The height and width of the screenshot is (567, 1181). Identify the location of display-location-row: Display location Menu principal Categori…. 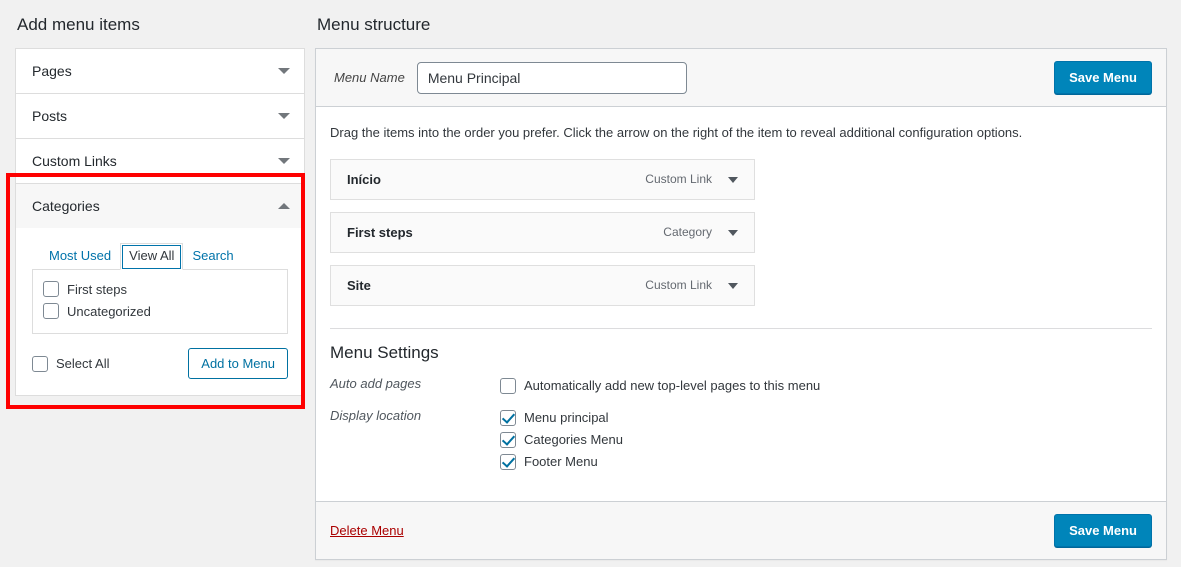
(741, 440).